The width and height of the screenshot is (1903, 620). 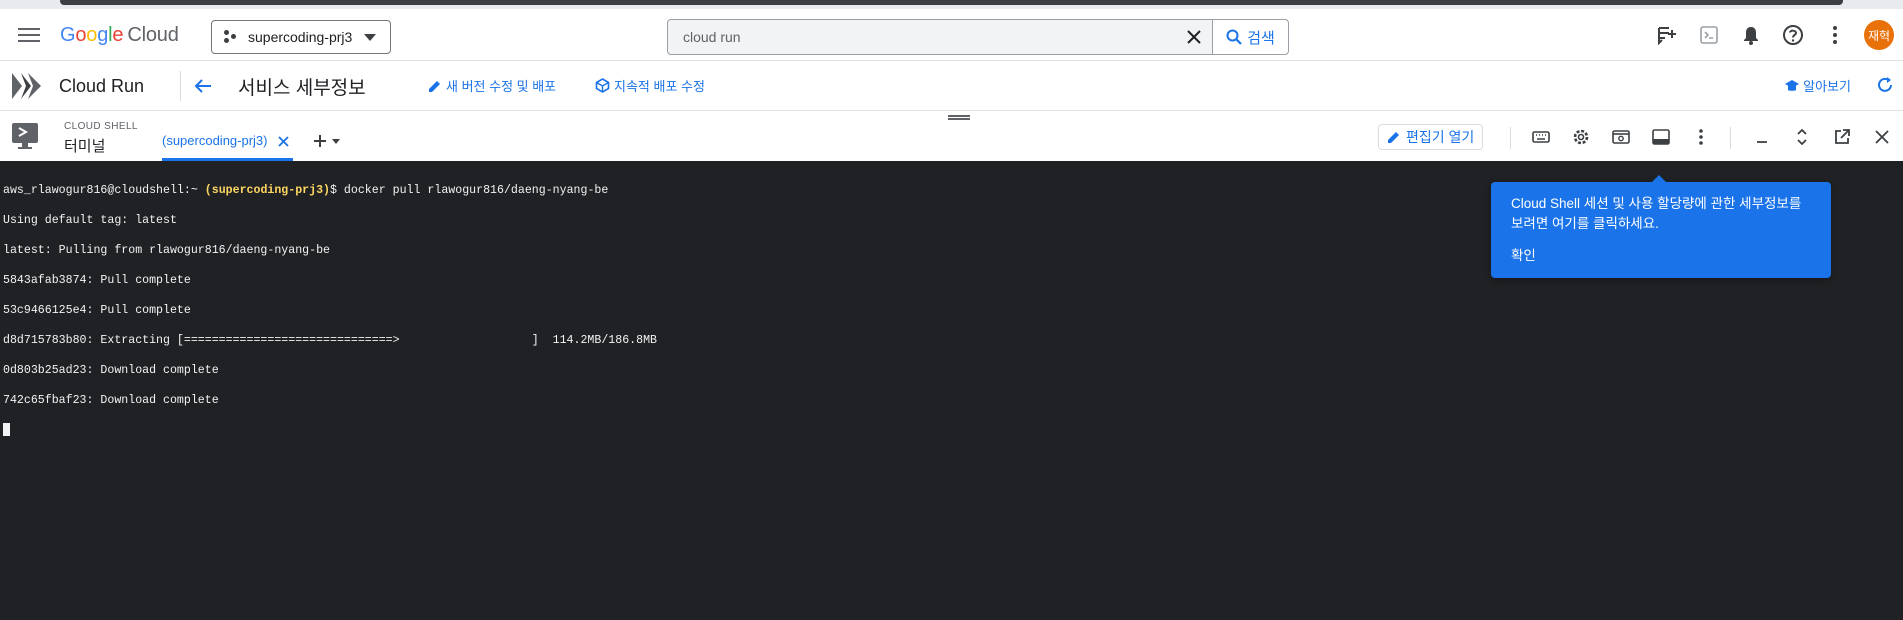 I want to click on bell-icon, so click(x=1751, y=36).